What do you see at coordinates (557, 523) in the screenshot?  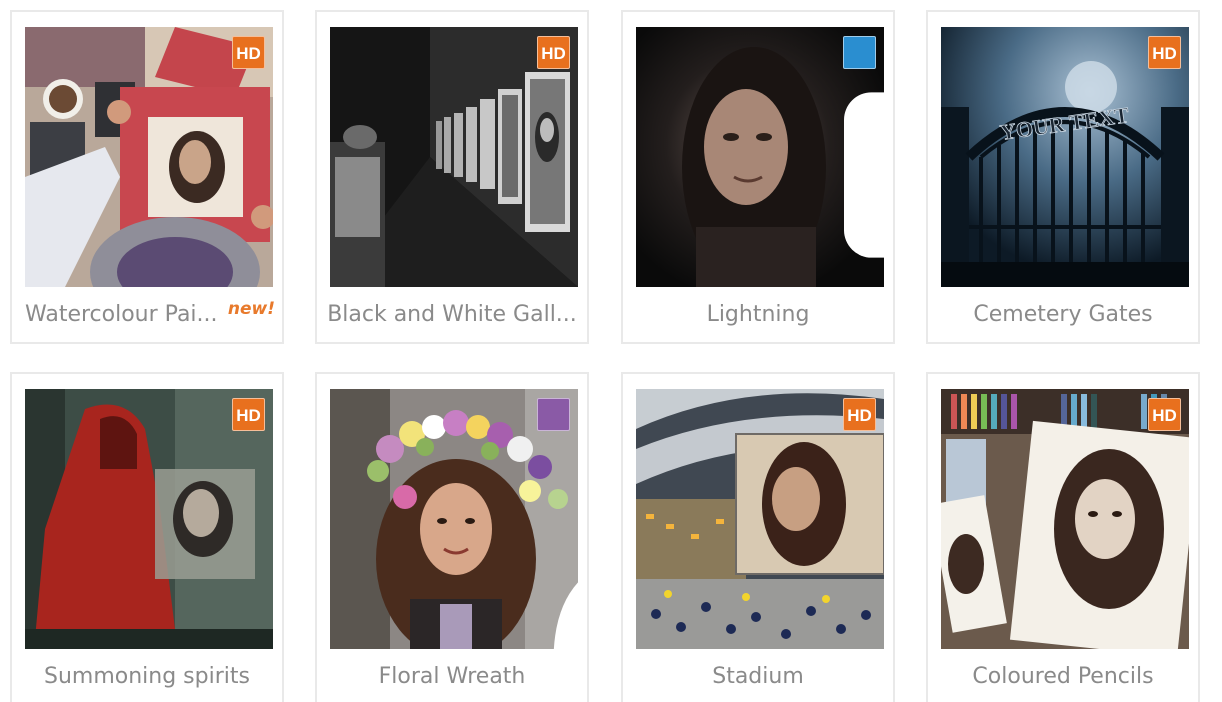 I see `portrait-badge` at bounding box center [557, 523].